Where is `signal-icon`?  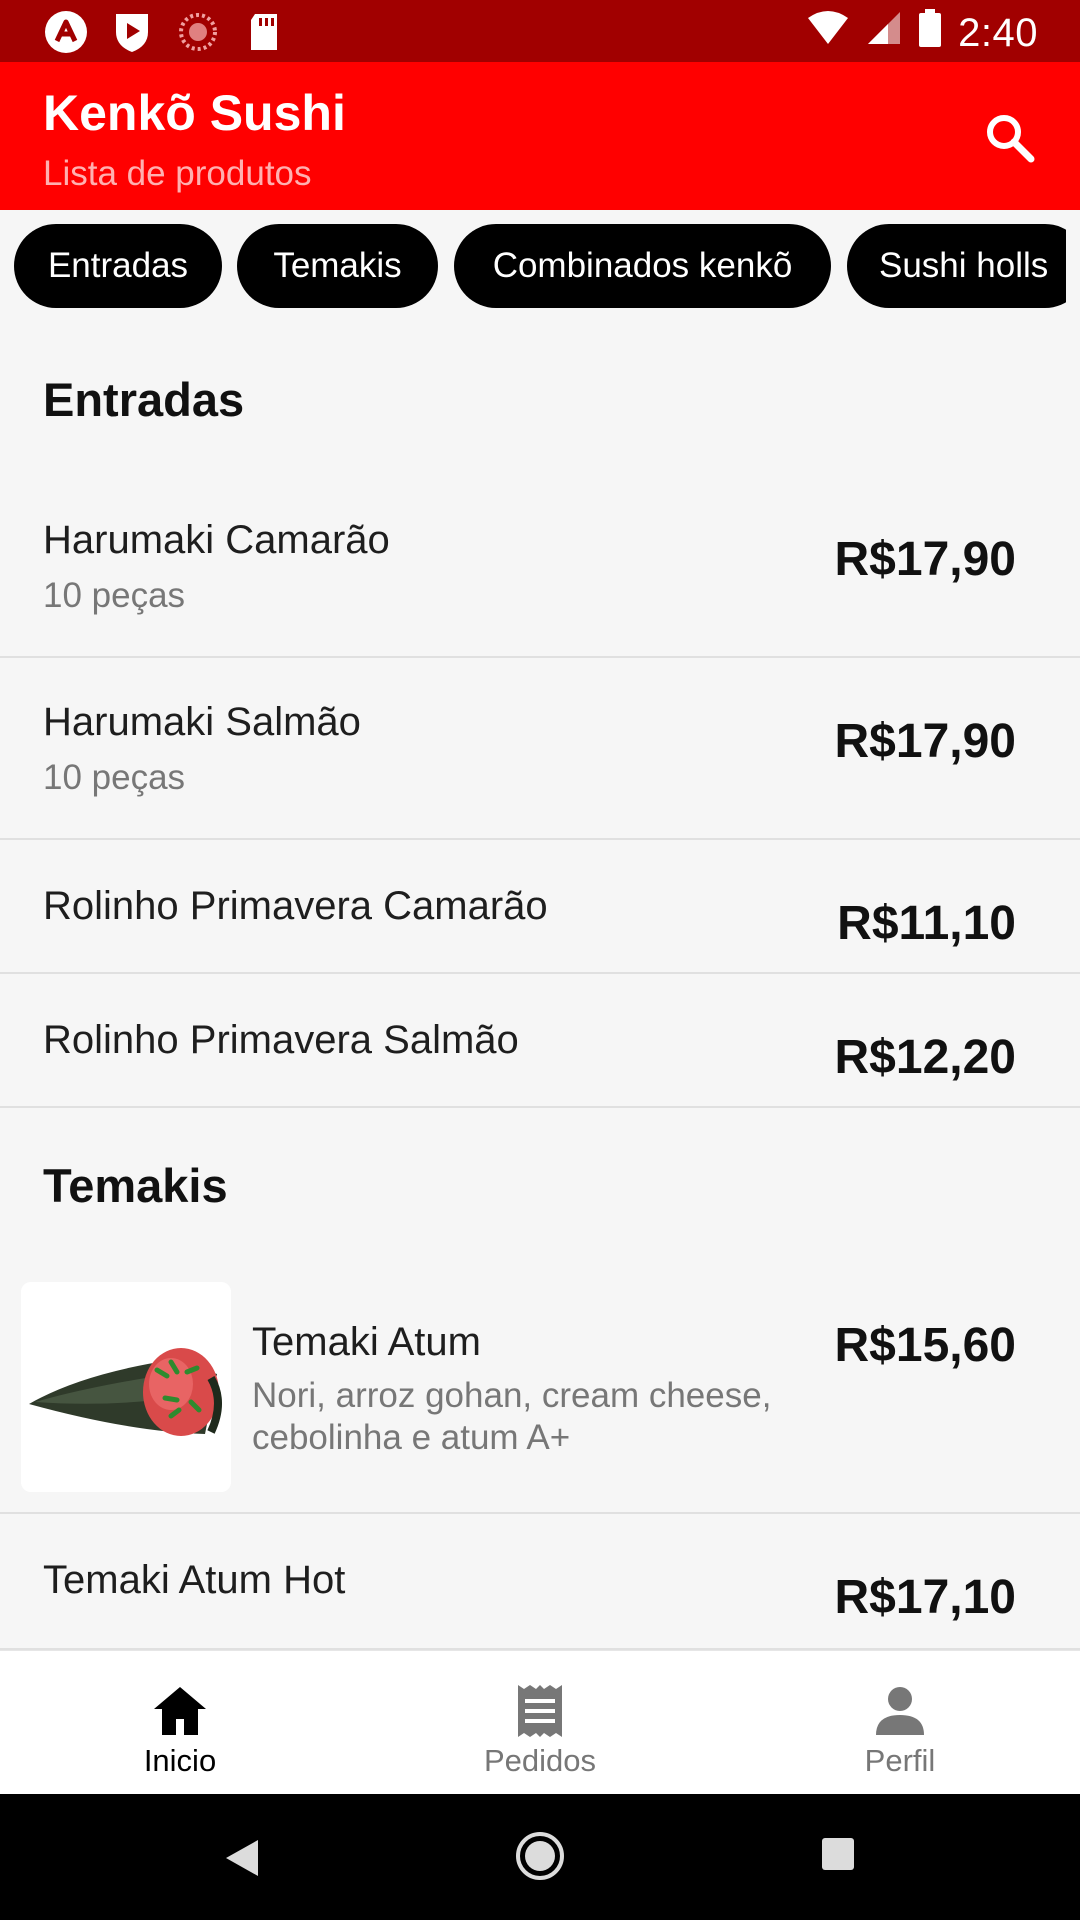
signal-icon is located at coordinates (884, 33).